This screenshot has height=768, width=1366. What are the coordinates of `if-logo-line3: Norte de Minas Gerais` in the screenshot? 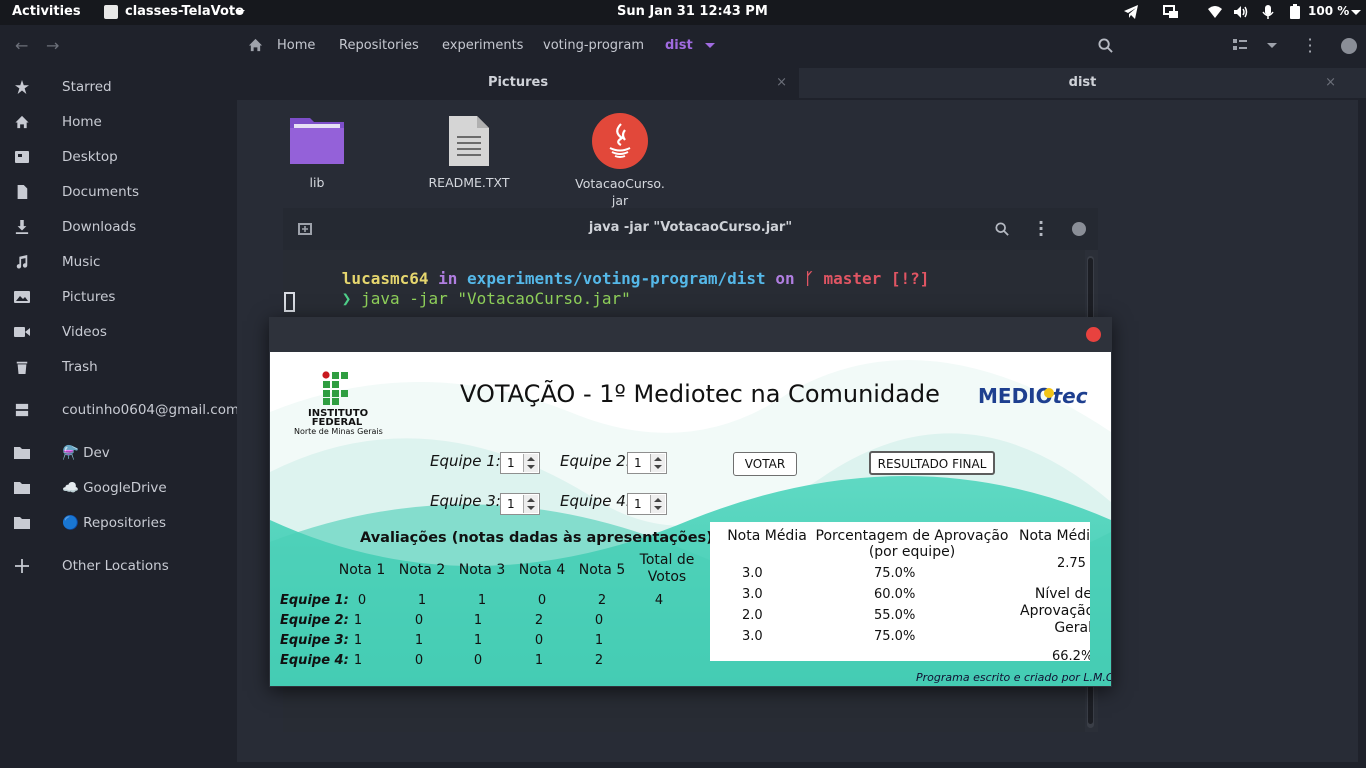 It's located at (338, 431).